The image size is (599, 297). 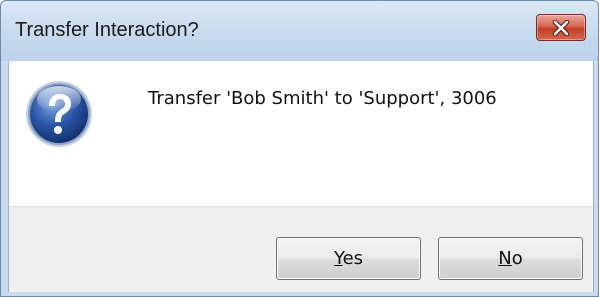 I want to click on yes-mnemonic: Y, so click(x=338, y=258).